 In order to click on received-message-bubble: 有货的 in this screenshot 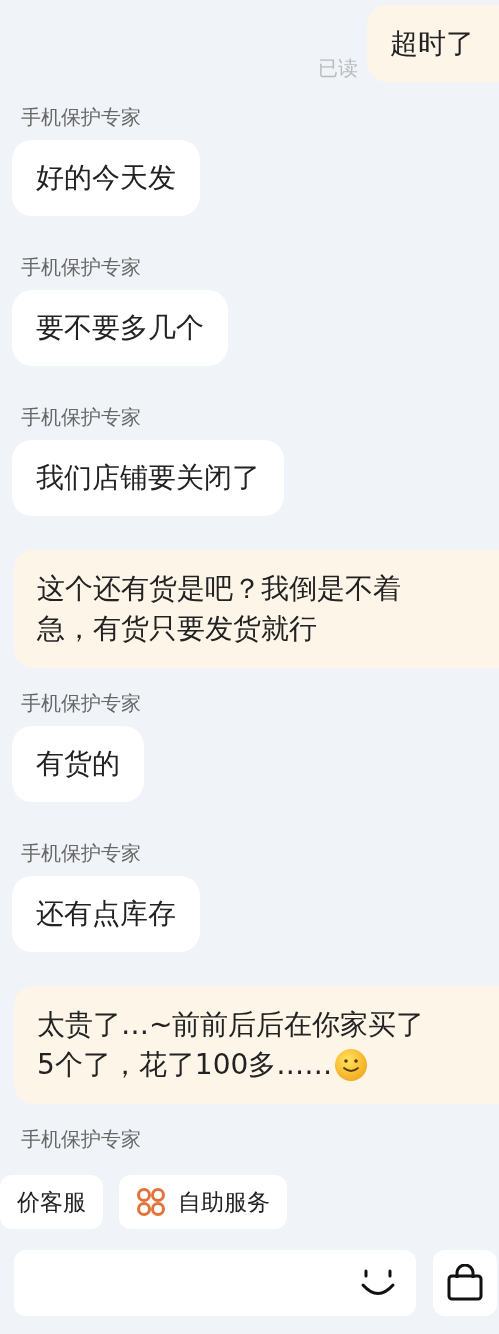, I will do `click(78, 764)`.